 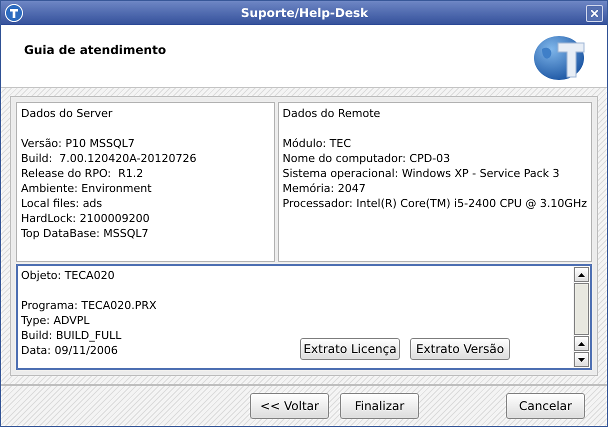 What do you see at coordinates (85, 233) in the screenshot?
I see `info-line: Top DataBase: MSSQL7` at bounding box center [85, 233].